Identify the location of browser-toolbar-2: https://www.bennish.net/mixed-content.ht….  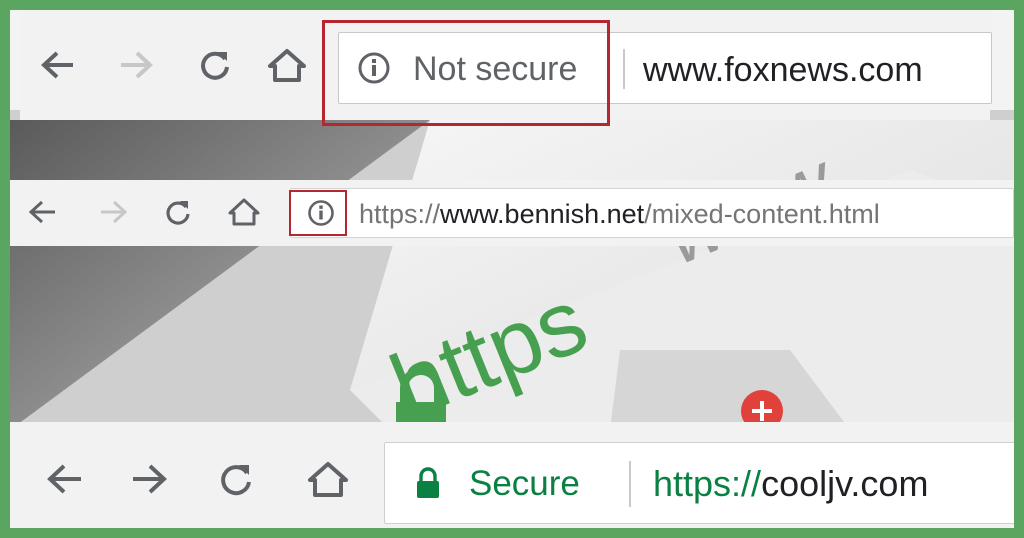
(512, 213).